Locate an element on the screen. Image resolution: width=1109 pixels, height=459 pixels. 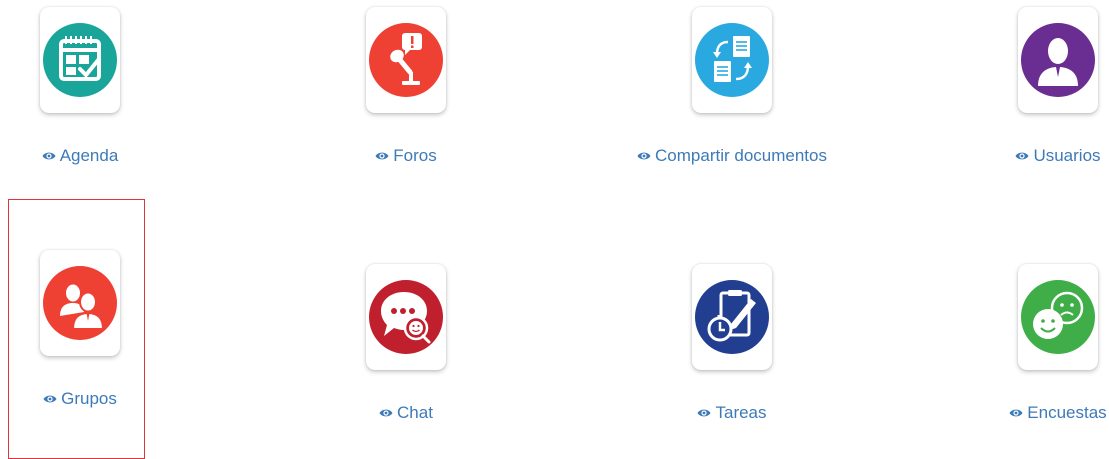
tool-tareas: Tareas is located at coordinates (732, 343).